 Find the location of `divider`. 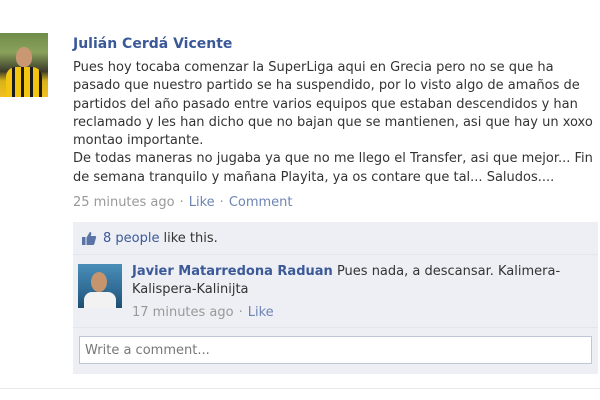

divider is located at coordinates (300, 388).